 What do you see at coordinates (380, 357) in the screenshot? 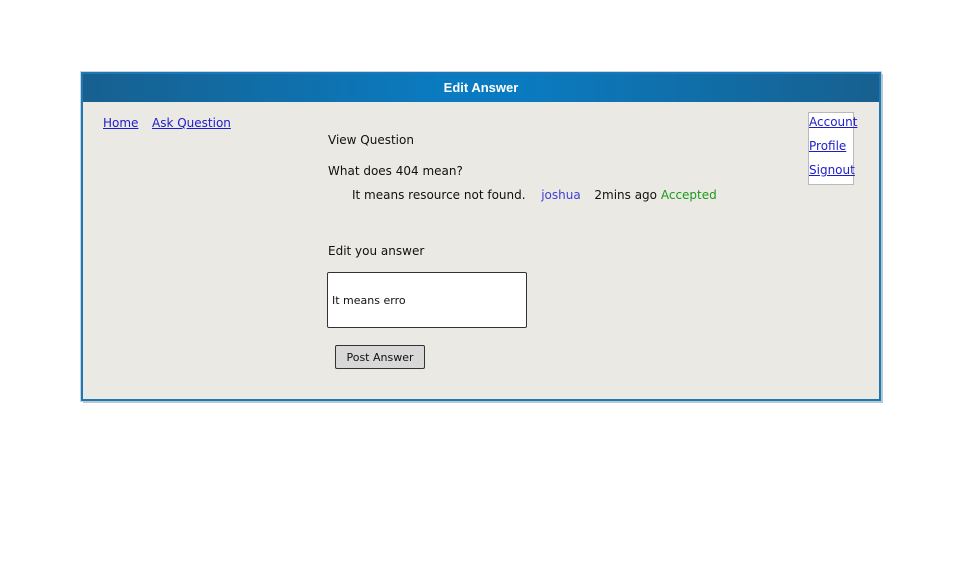
I see `post-answer-button: Post Answer` at bounding box center [380, 357].